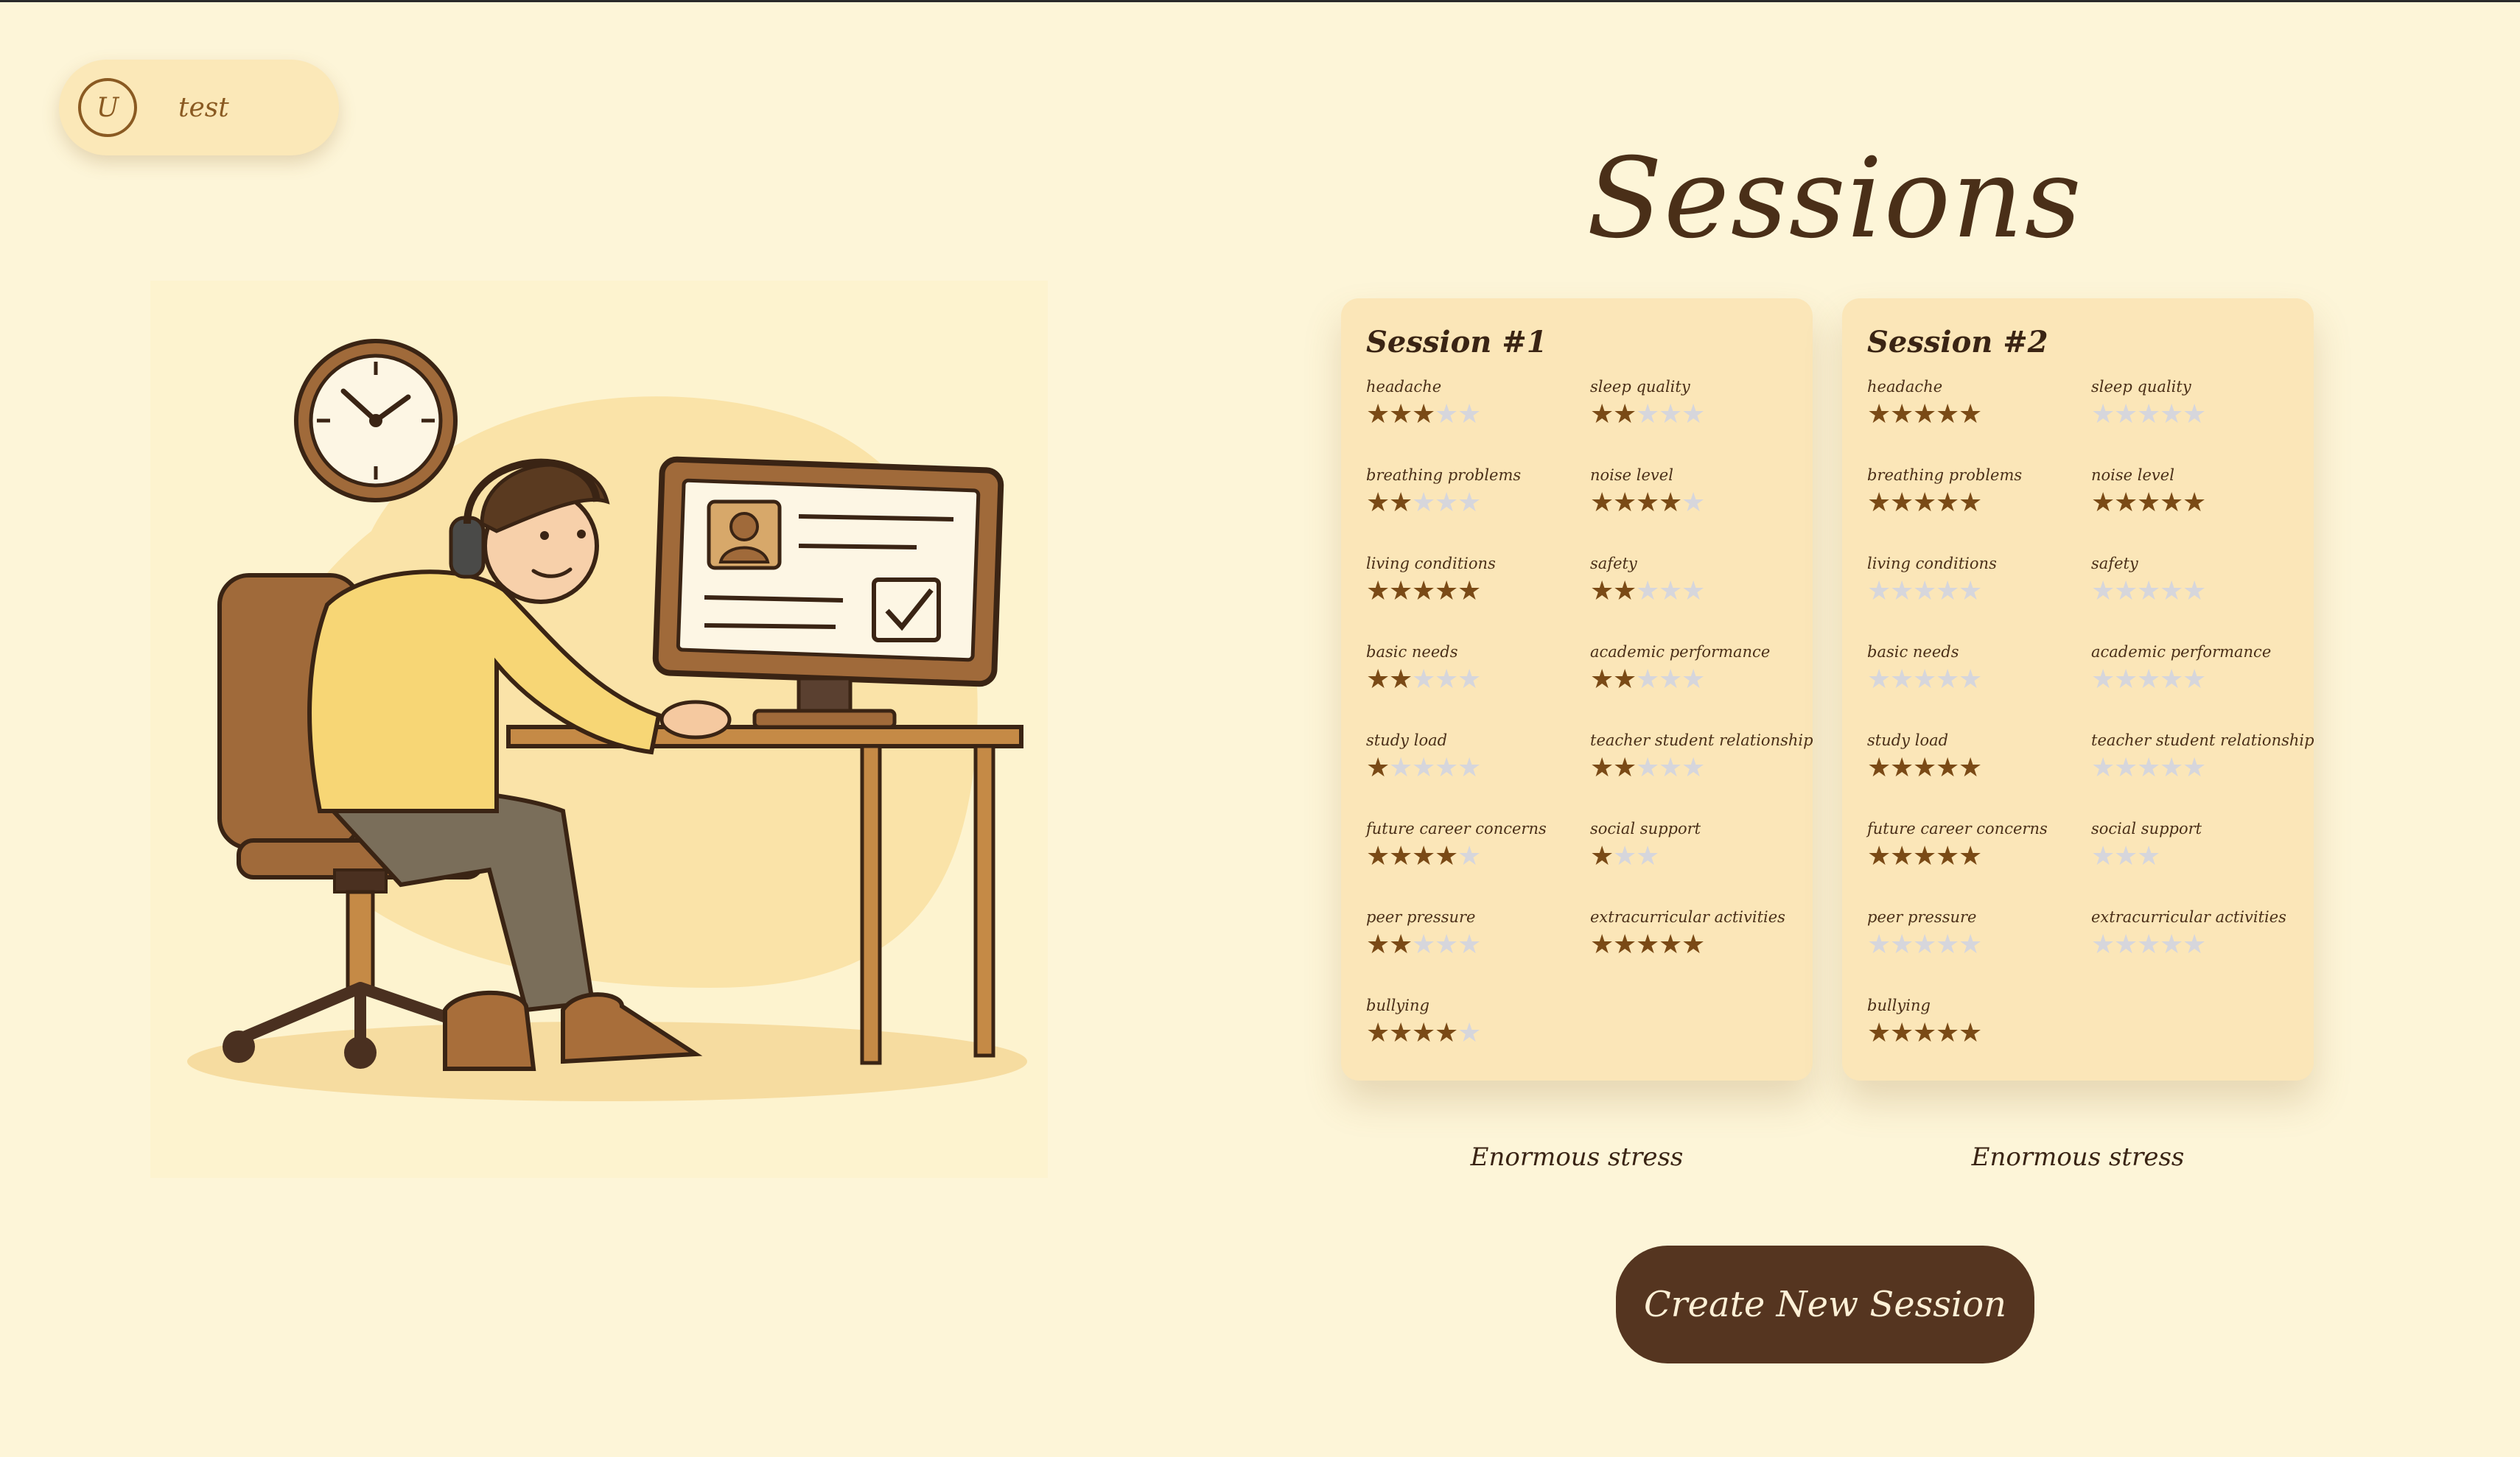 This screenshot has height=1457, width=2520. I want to click on metric-rating: living conditions ★★★★★, so click(1977, 580).